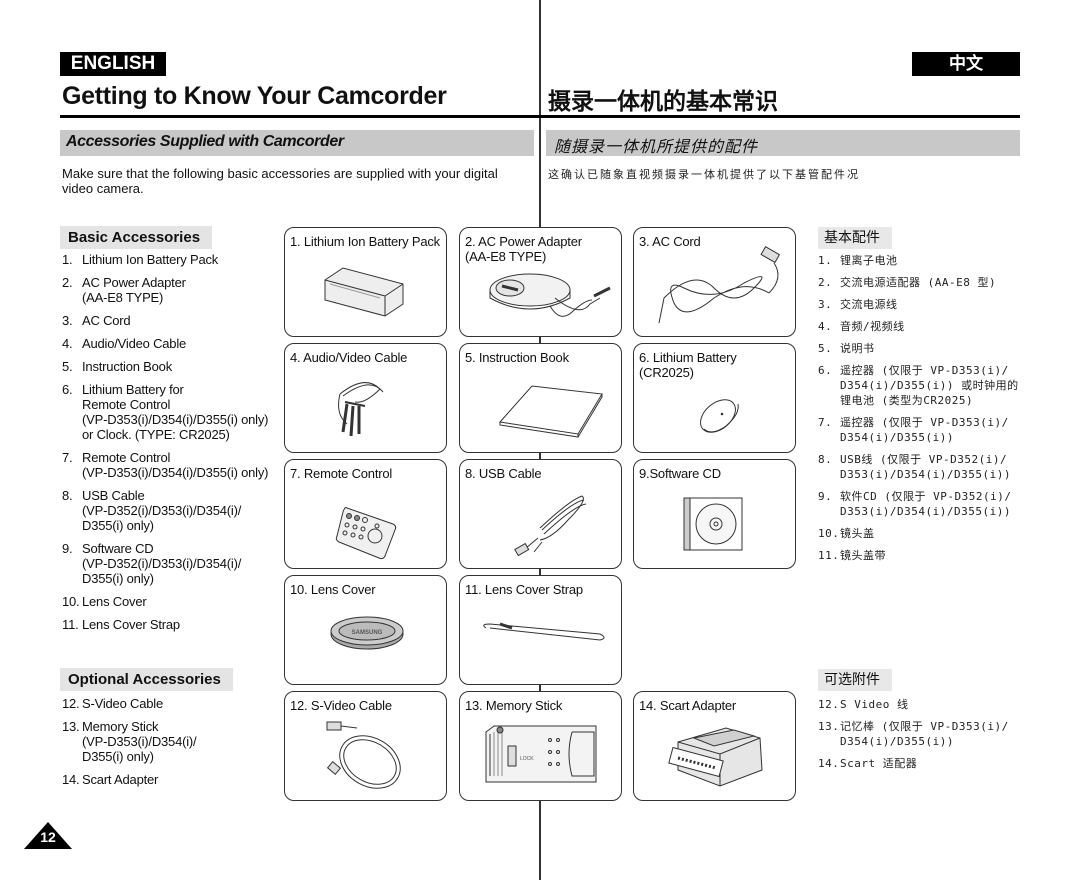  What do you see at coordinates (172, 366) in the screenshot?
I see `list-item: 5. Instruction Book` at bounding box center [172, 366].